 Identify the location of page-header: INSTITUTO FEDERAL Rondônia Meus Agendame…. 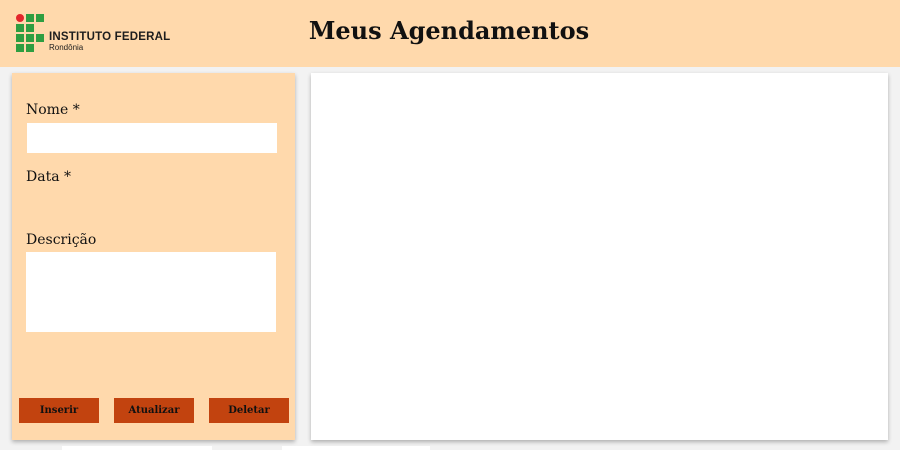
(450, 33).